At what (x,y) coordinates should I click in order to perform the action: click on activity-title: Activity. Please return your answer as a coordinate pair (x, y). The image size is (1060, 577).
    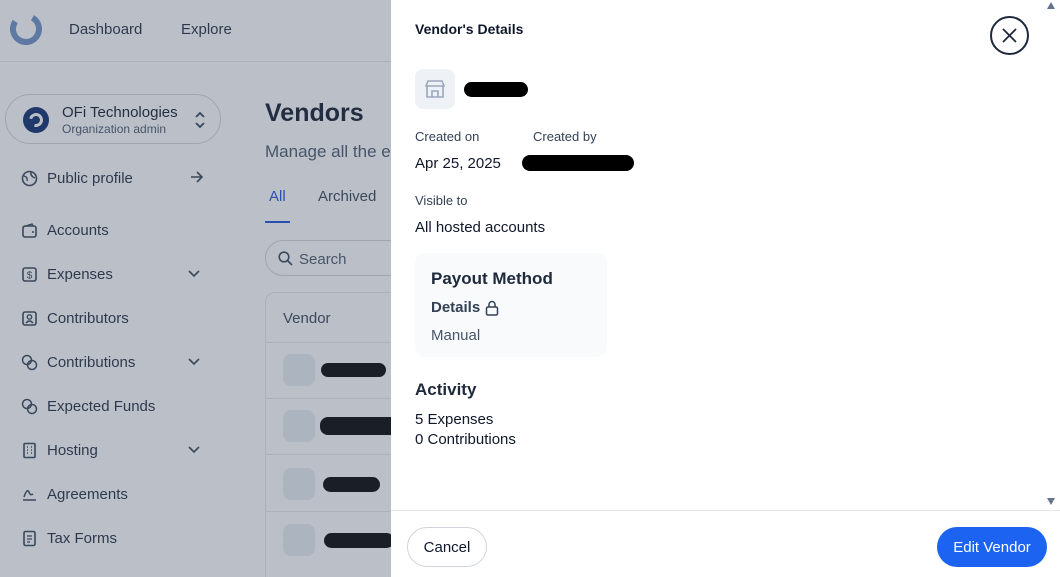
    Looking at the image, I should click on (446, 389).